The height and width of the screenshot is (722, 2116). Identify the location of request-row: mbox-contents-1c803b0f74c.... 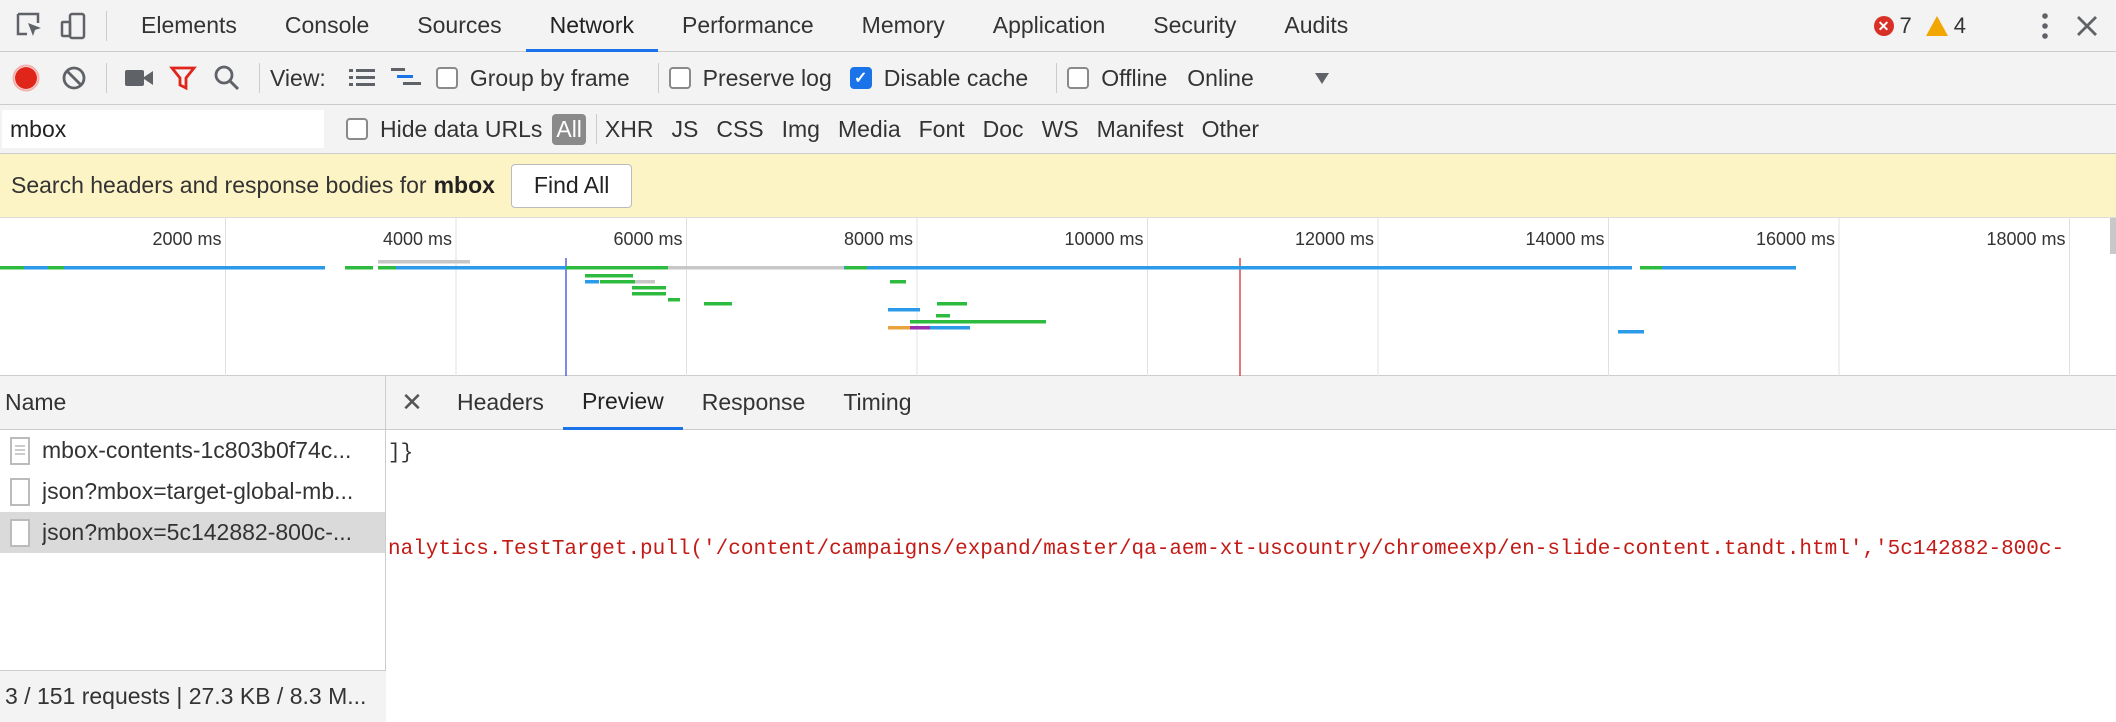
(192, 450).